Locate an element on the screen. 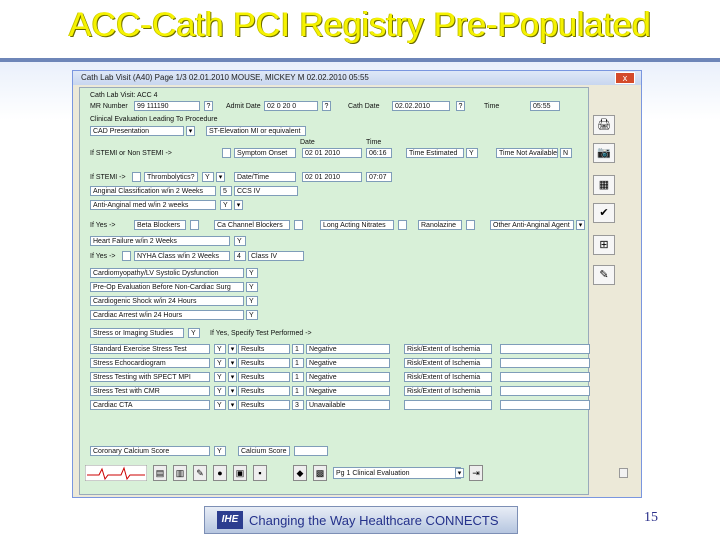 Image resolution: width=720 pixels, height=540 pixels. checklist-icon: ✔ is located at coordinates (604, 213).